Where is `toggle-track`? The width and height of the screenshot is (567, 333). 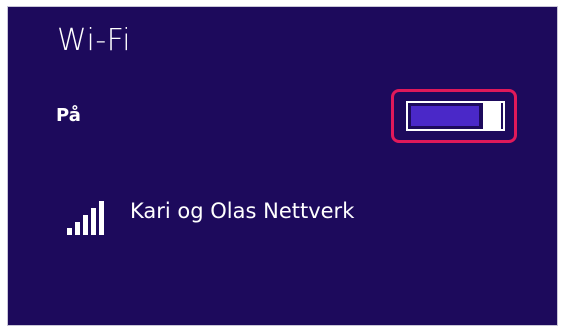
toggle-track is located at coordinates (445, 116).